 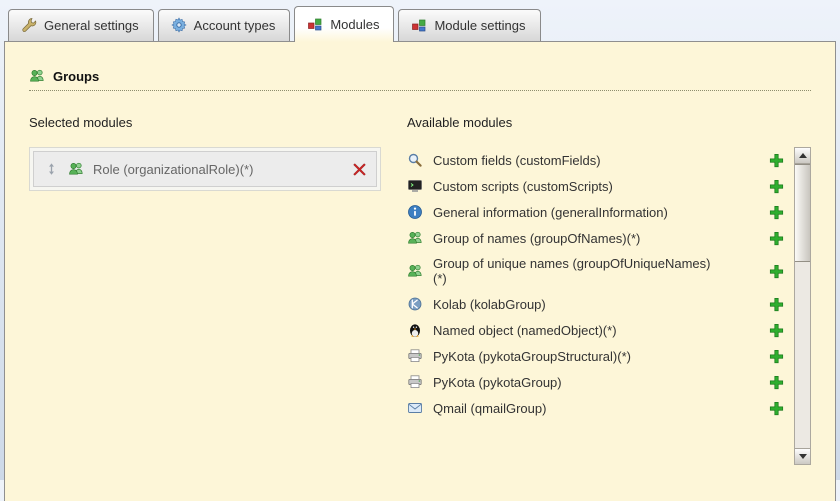 I want to click on tab-general-settings: General settings, so click(x=81, y=25).